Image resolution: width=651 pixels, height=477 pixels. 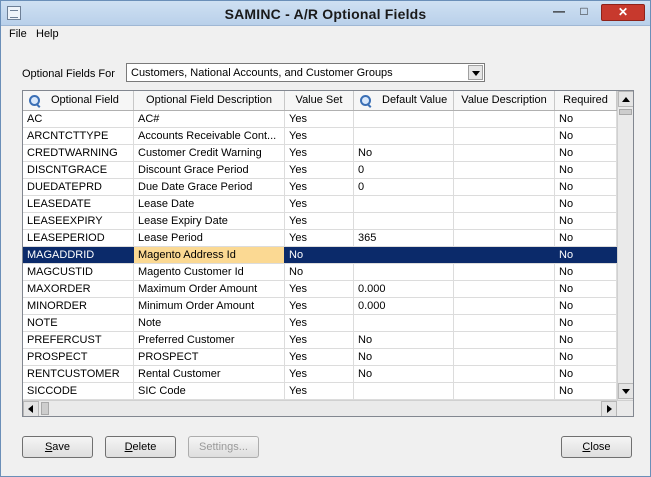 I want to click on table-row: LEASEPERIOD Lease Period Yes 365 No, so click(x=320, y=238).